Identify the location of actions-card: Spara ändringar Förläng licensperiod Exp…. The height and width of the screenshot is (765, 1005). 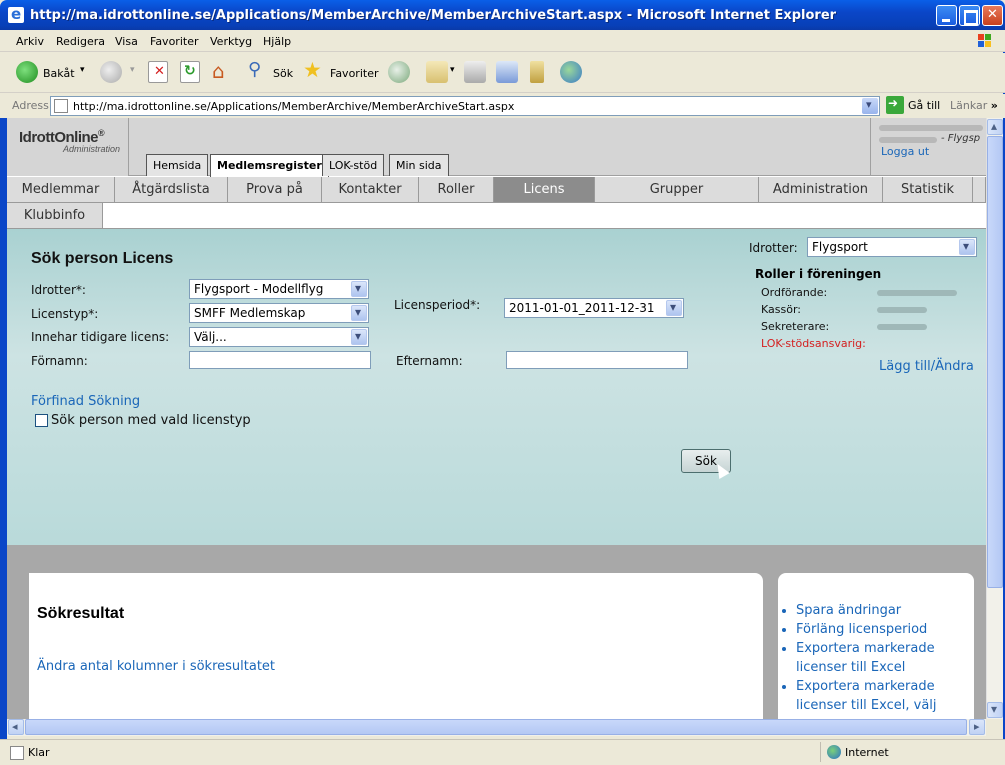
(876, 646).